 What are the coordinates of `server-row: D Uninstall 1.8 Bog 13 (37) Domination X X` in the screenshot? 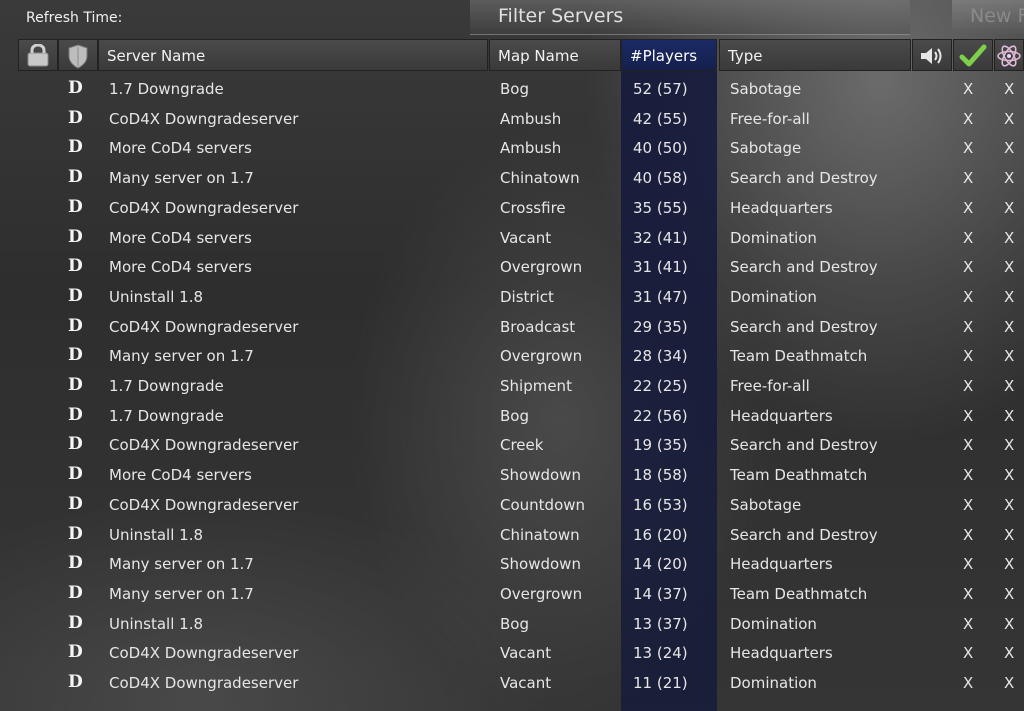 It's located at (512, 626).